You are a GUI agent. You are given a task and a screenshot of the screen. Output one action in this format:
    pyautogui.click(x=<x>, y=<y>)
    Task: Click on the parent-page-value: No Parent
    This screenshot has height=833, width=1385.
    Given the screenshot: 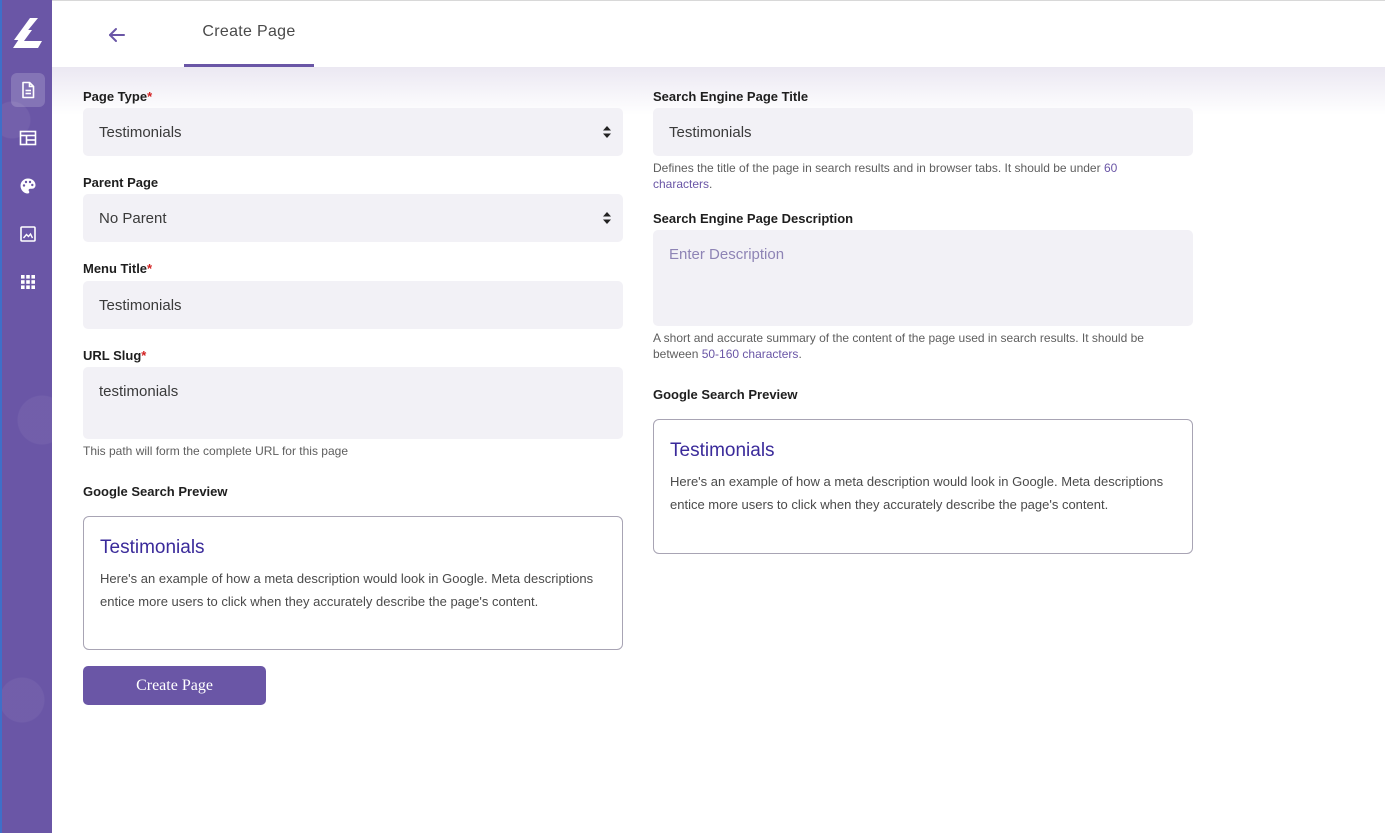 What is the action you would take?
    pyautogui.click(x=133, y=218)
    